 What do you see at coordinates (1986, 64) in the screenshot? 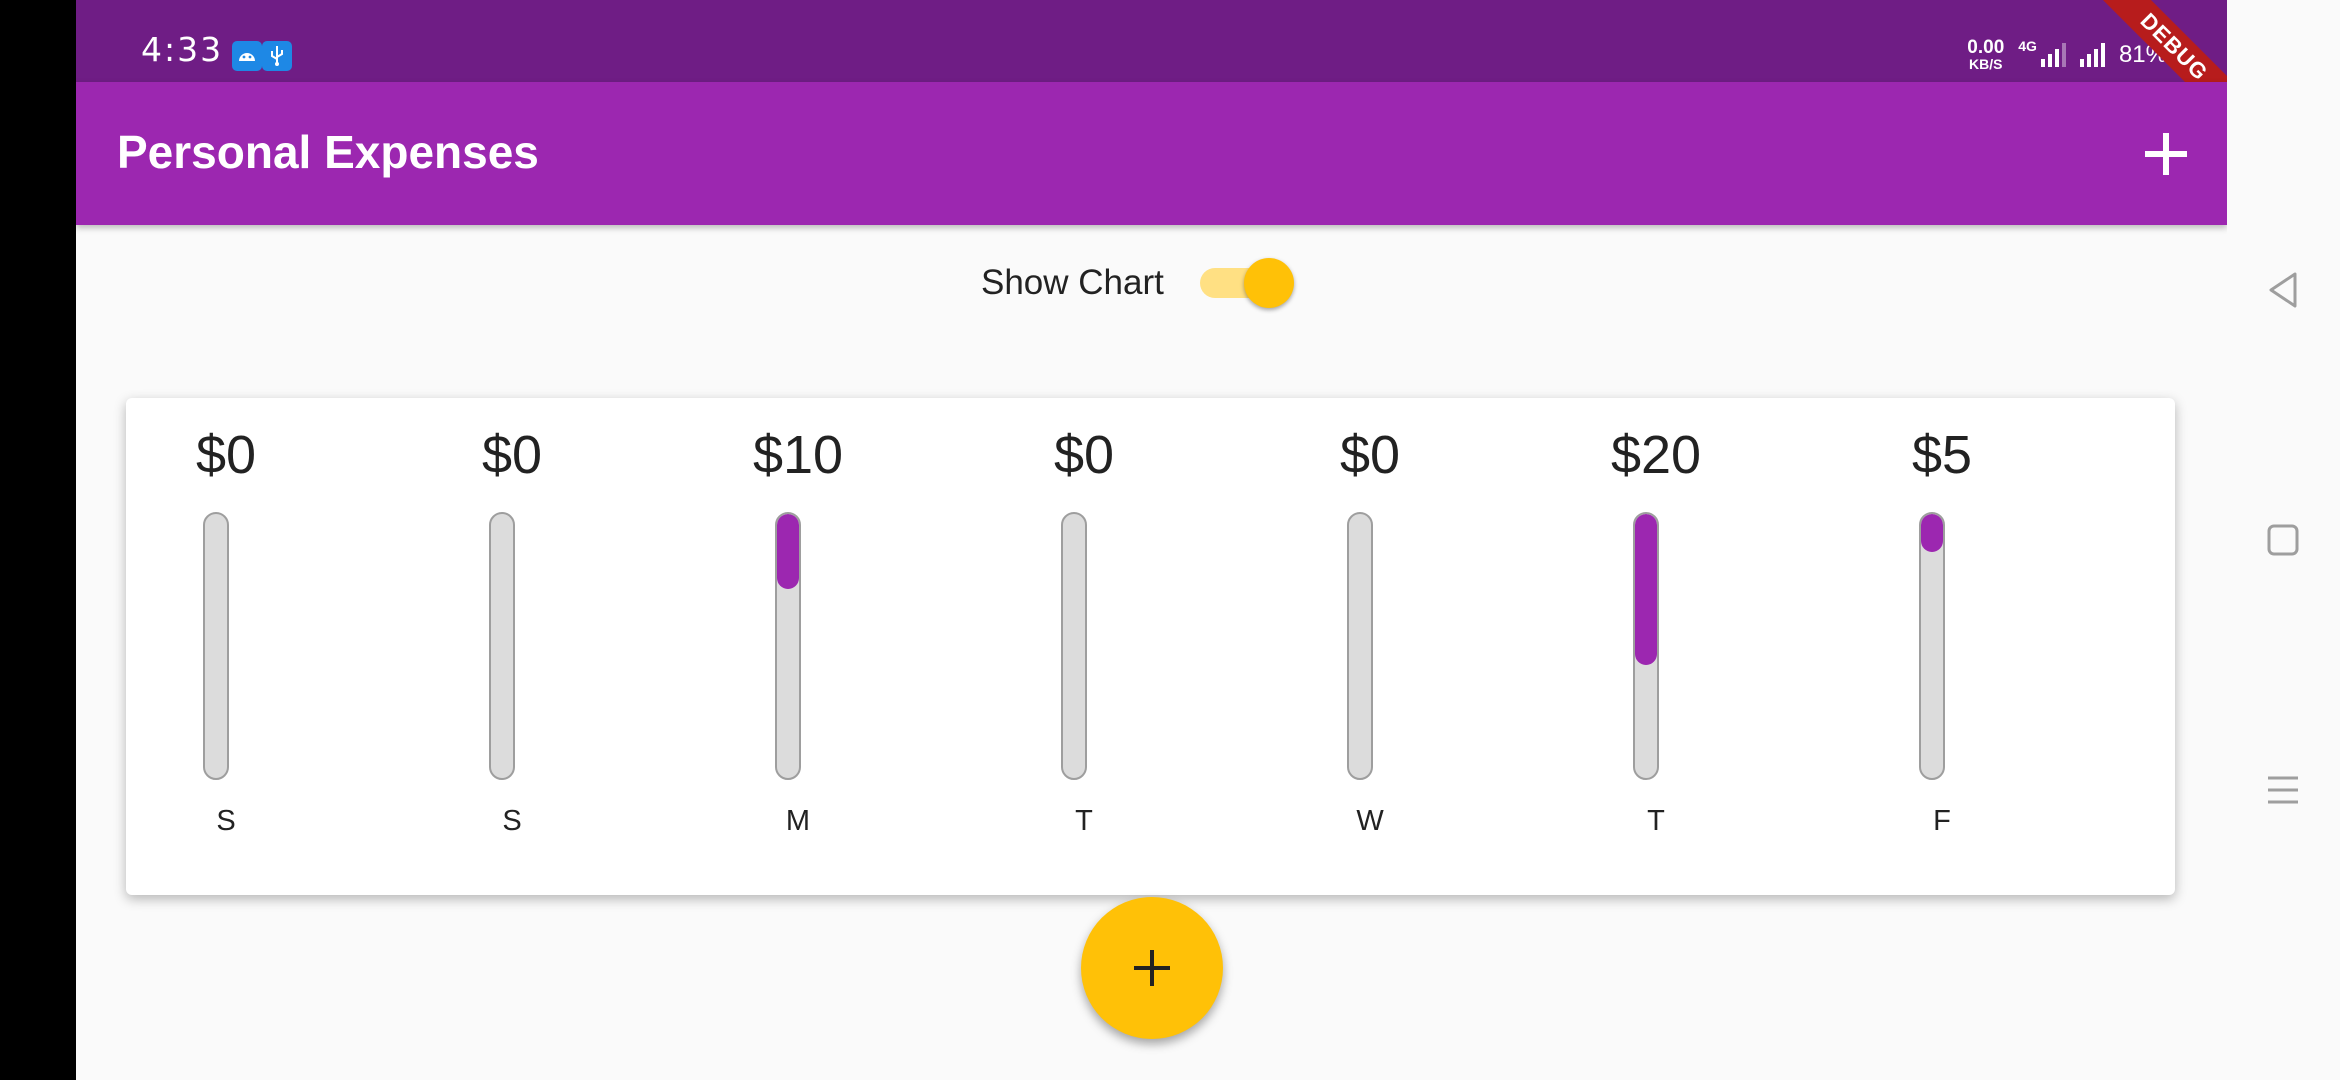
I see `network-speed-unit: KB/S` at bounding box center [1986, 64].